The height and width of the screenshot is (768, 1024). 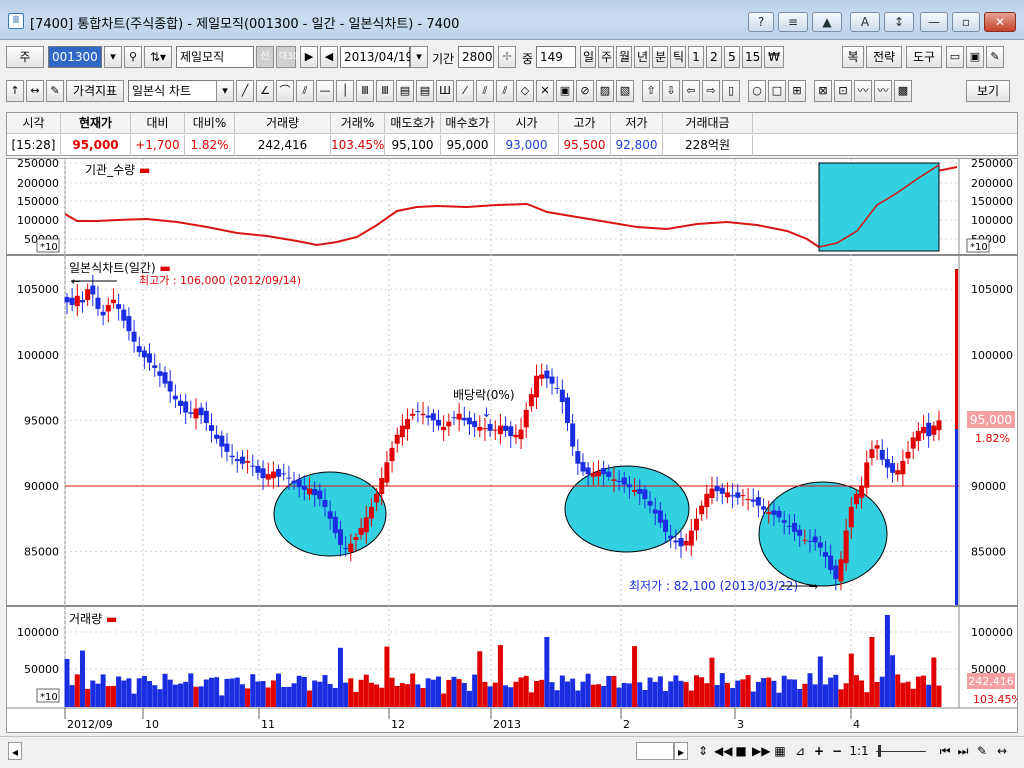 I want to click on scroll-left-icon: ◂, so click(x=15, y=751).